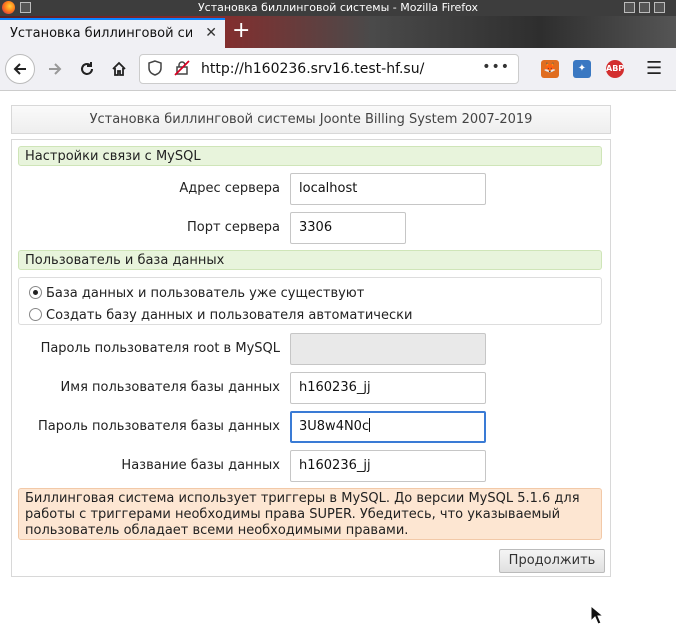 The width and height of the screenshot is (676, 625). What do you see at coordinates (550, 69) in the screenshot?
I see `extension-fox-icon: 🦊` at bounding box center [550, 69].